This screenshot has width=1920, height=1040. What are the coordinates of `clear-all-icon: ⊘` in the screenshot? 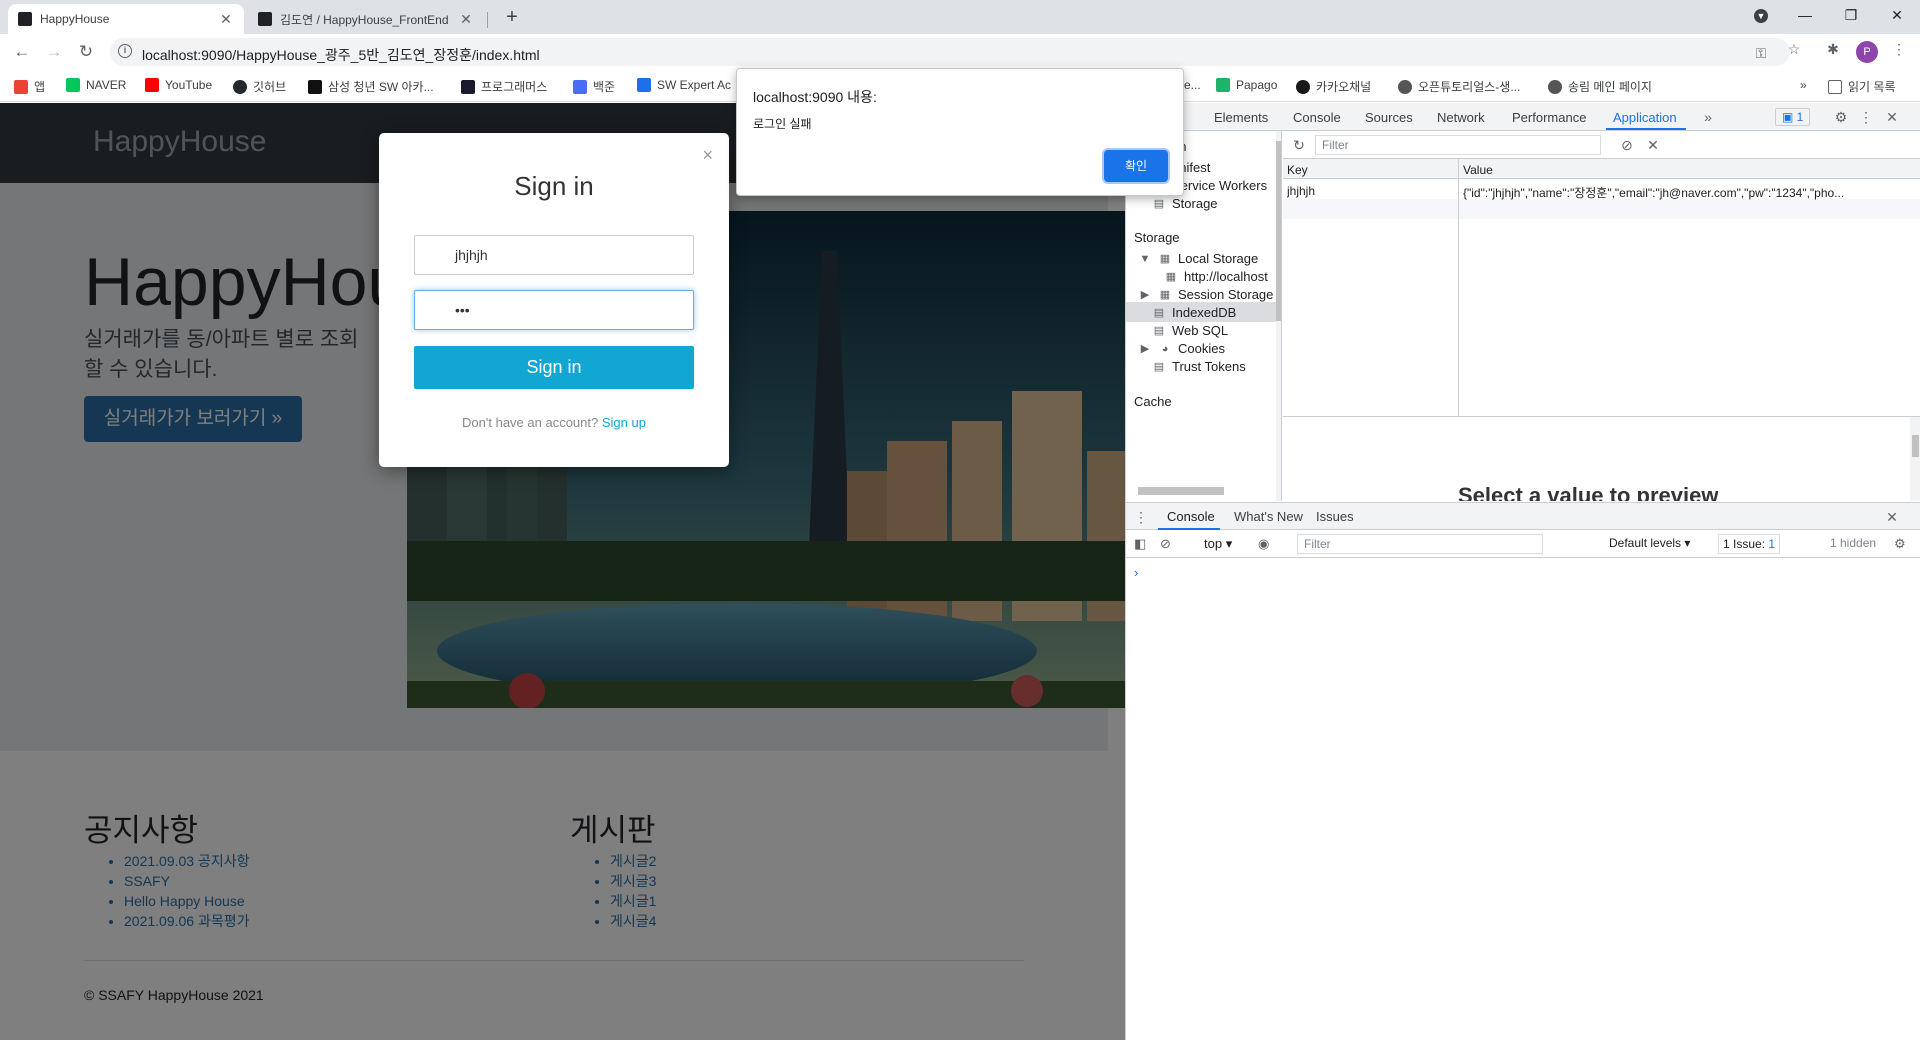 It's located at (1627, 145).